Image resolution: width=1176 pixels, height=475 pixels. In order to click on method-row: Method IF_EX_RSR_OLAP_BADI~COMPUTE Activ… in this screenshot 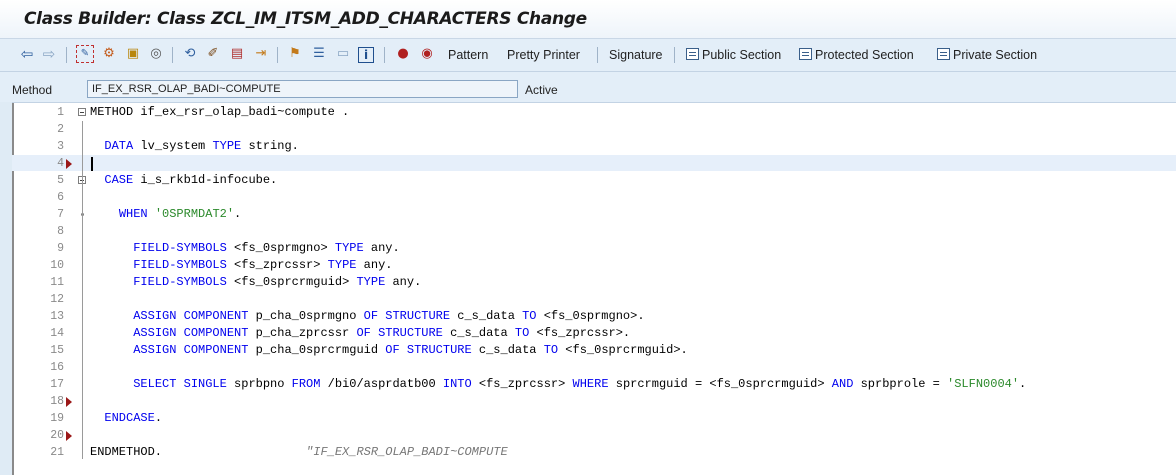, I will do `click(588, 87)`.